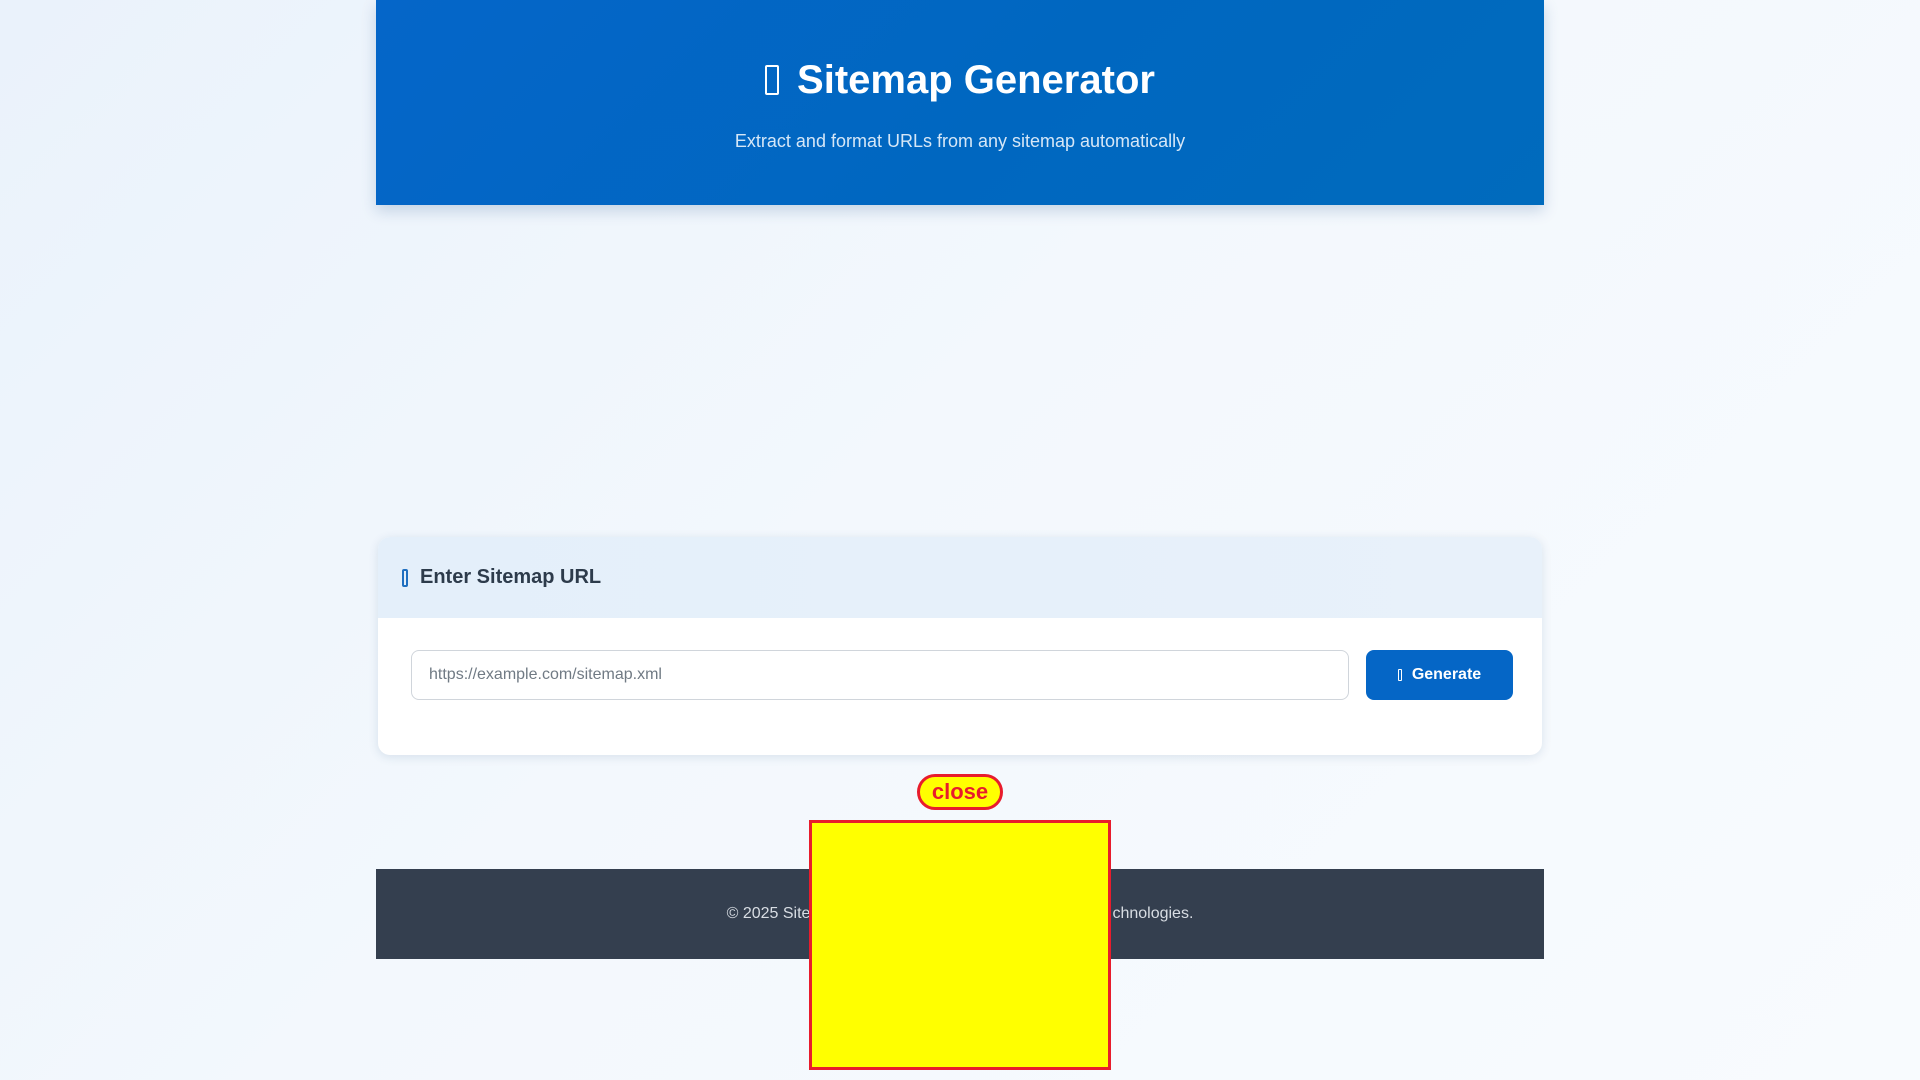  What do you see at coordinates (960, 646) in the screenshot?
I see `sitemap-url-card: Enter Sitemap URL Generate` at bounding box center [960, 646].